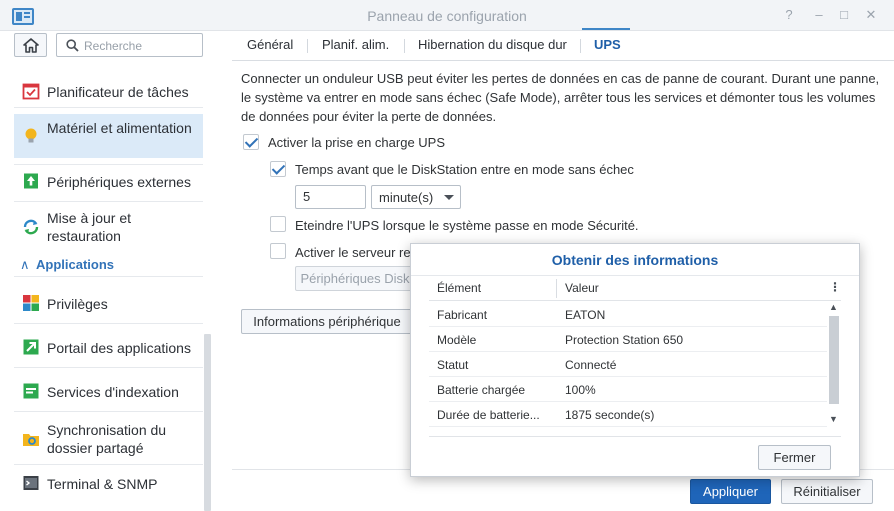  I want to click on cell-value: 100%, so click(580, 390).